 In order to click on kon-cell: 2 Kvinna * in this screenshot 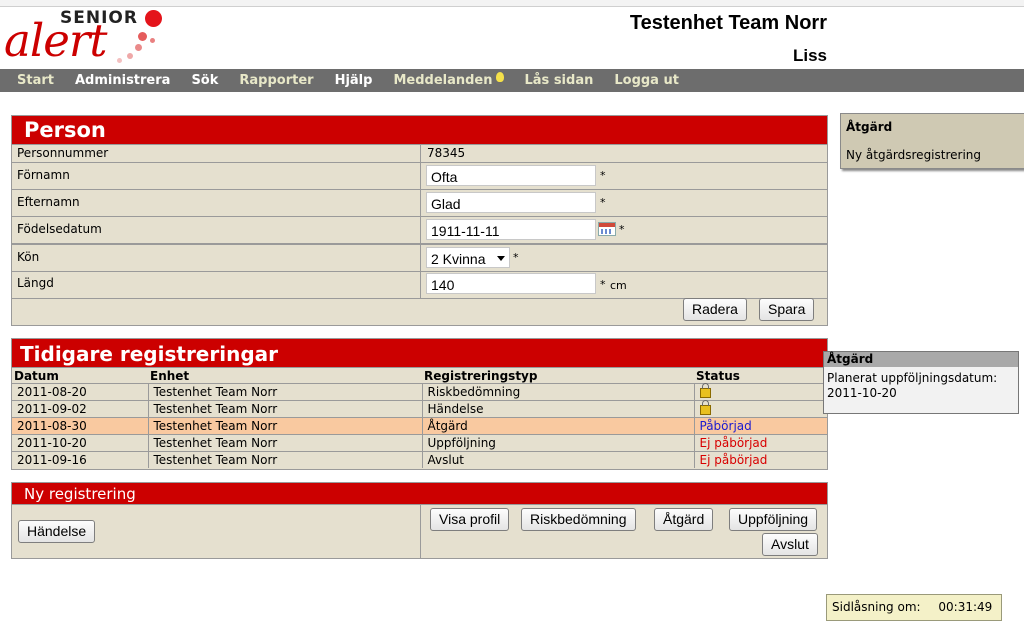, I will do `click(469, 258)`.